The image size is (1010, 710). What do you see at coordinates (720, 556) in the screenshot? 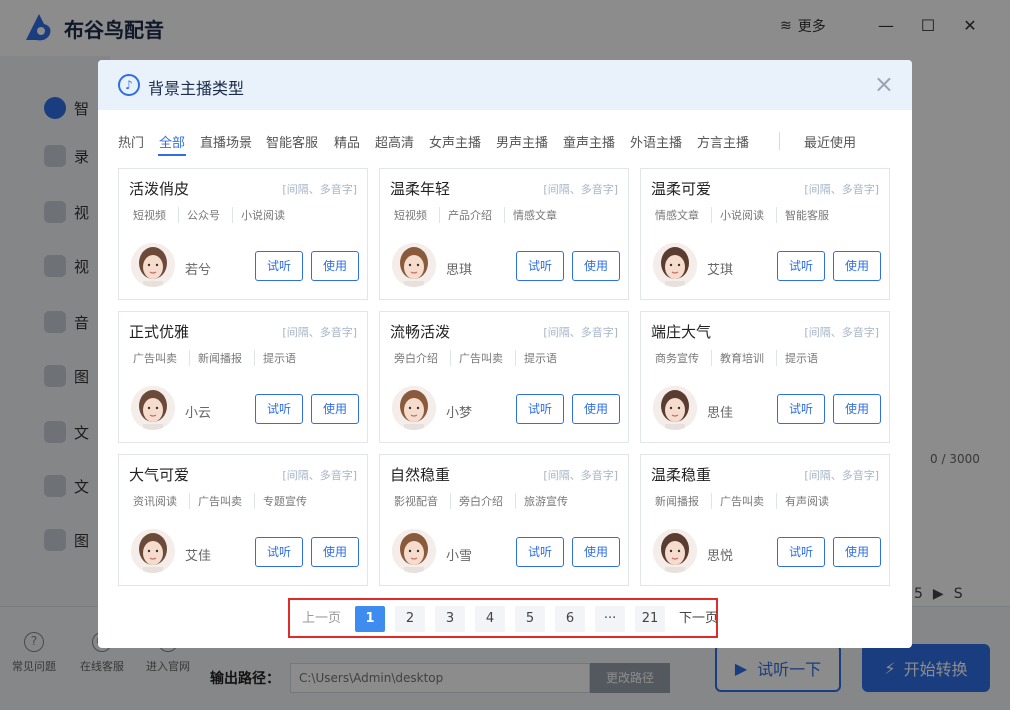
I see `anchor-name: 思悦` at bounding box center [720, 556].